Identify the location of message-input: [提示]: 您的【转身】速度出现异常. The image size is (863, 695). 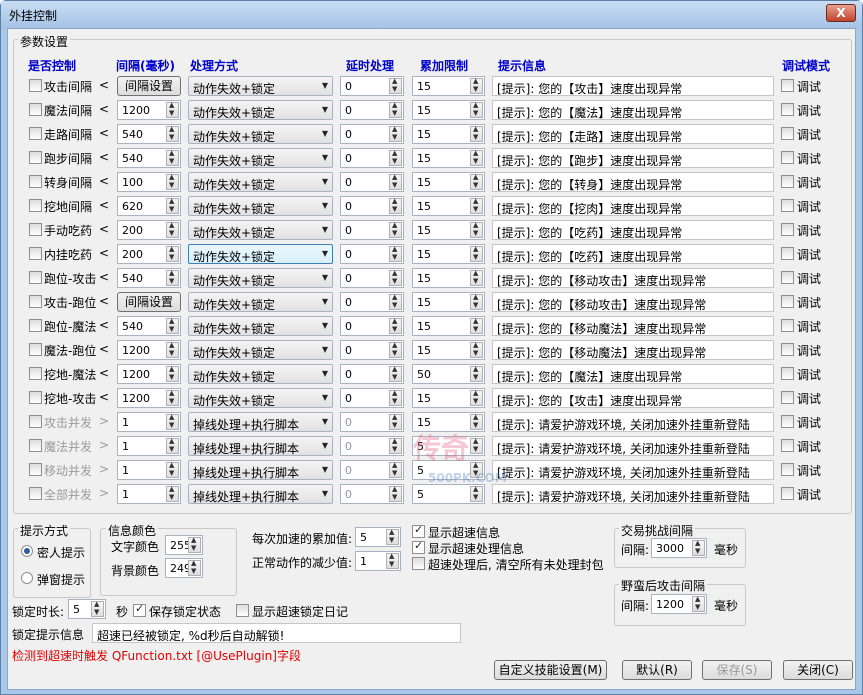
(633, 182).